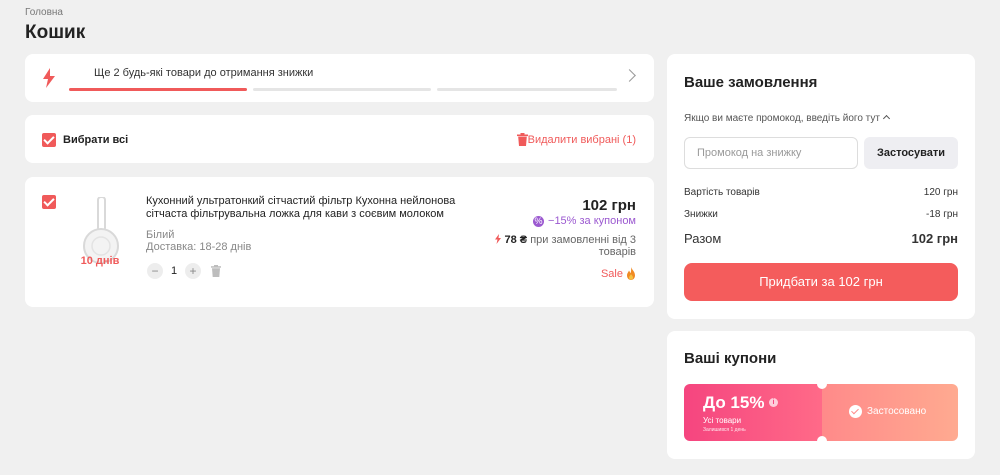 The image size is (1000, 475). I want to click on page-title: Кошик, so click(55, 32).